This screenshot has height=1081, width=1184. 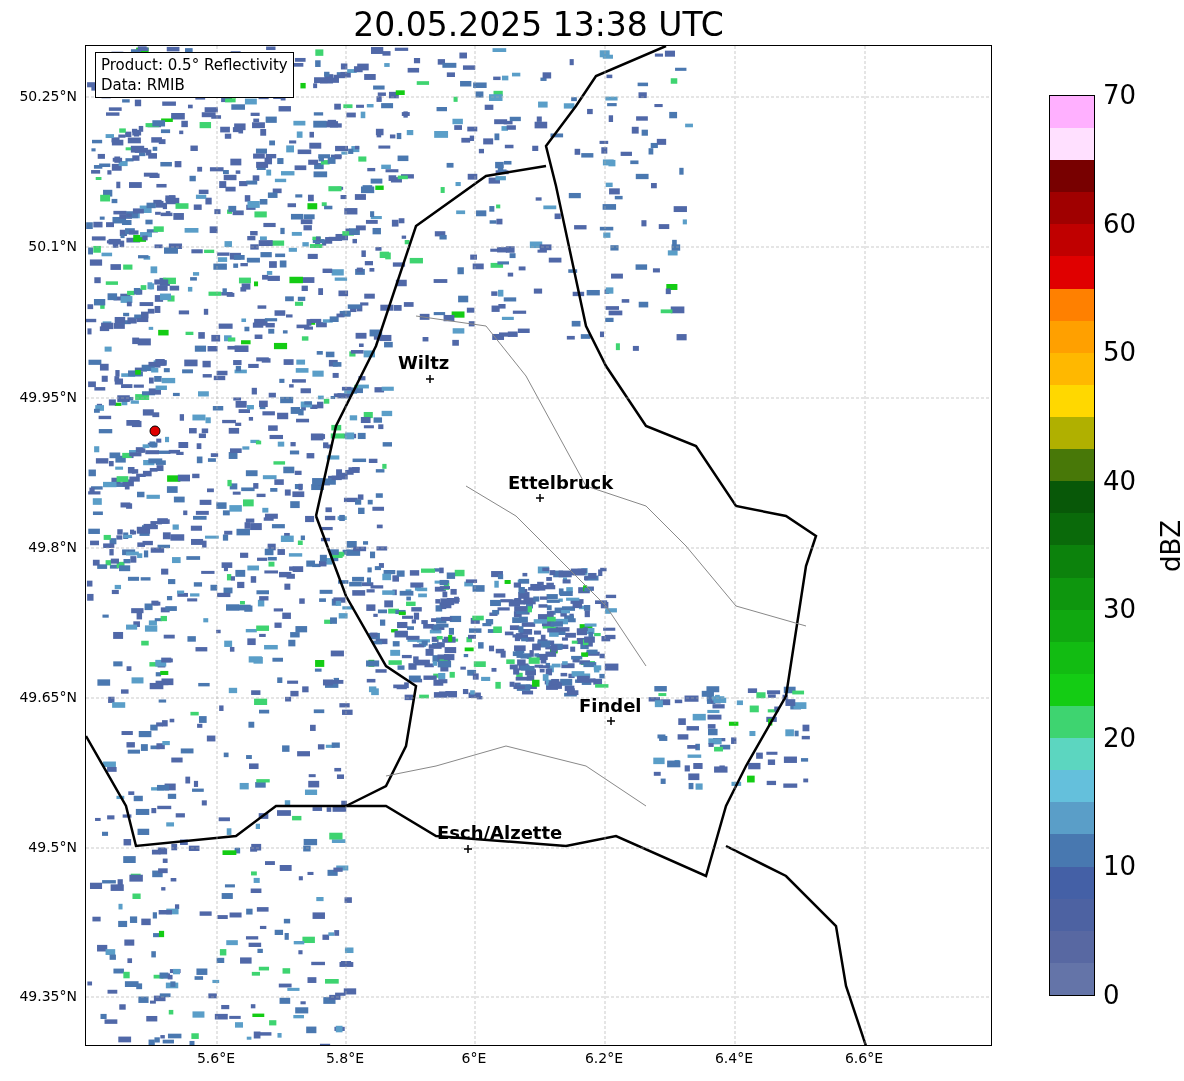 I want to click on latitude-label: 49.8°N, so click(x=52, y=547).